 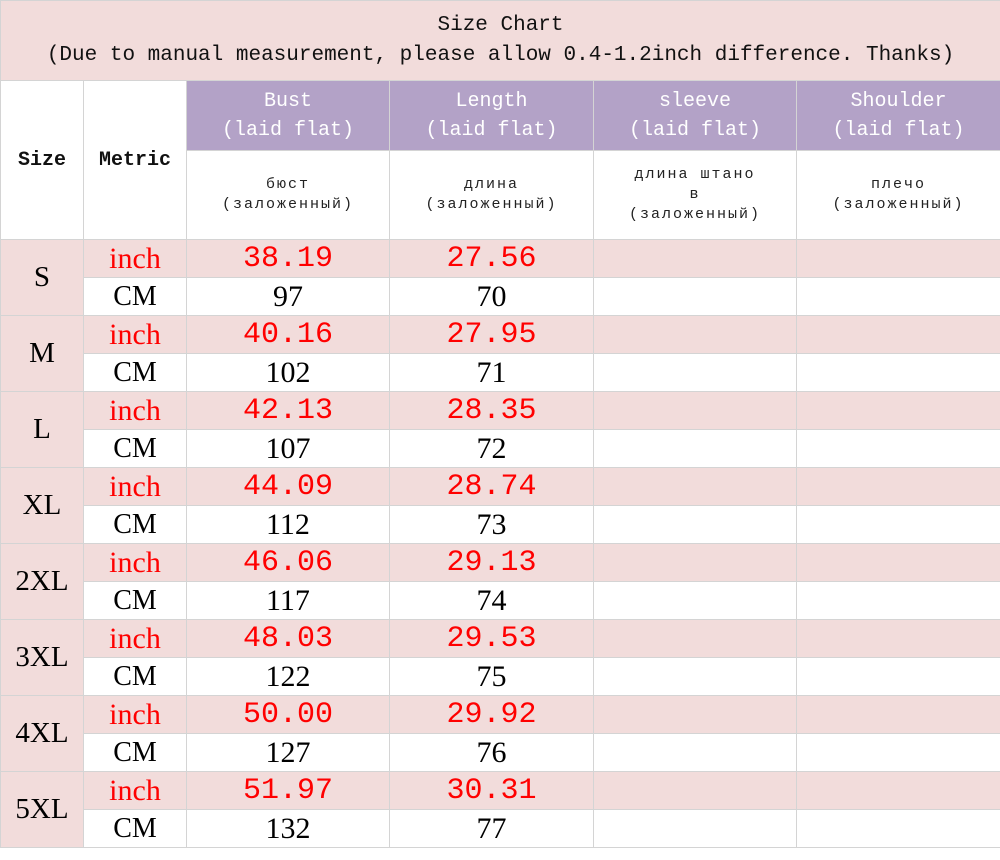 I want to click on size-row-cm: CM 107 72, so click(x=500, y=448).